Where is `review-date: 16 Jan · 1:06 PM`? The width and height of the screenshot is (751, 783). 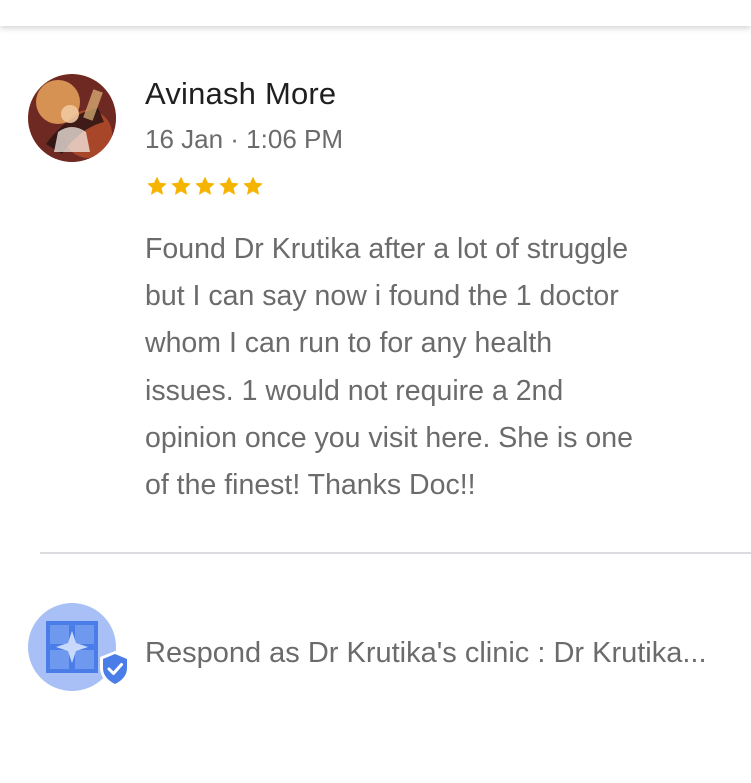 review-date: 16 Jan · 1:06 PM is located at coordinates (244, 139).